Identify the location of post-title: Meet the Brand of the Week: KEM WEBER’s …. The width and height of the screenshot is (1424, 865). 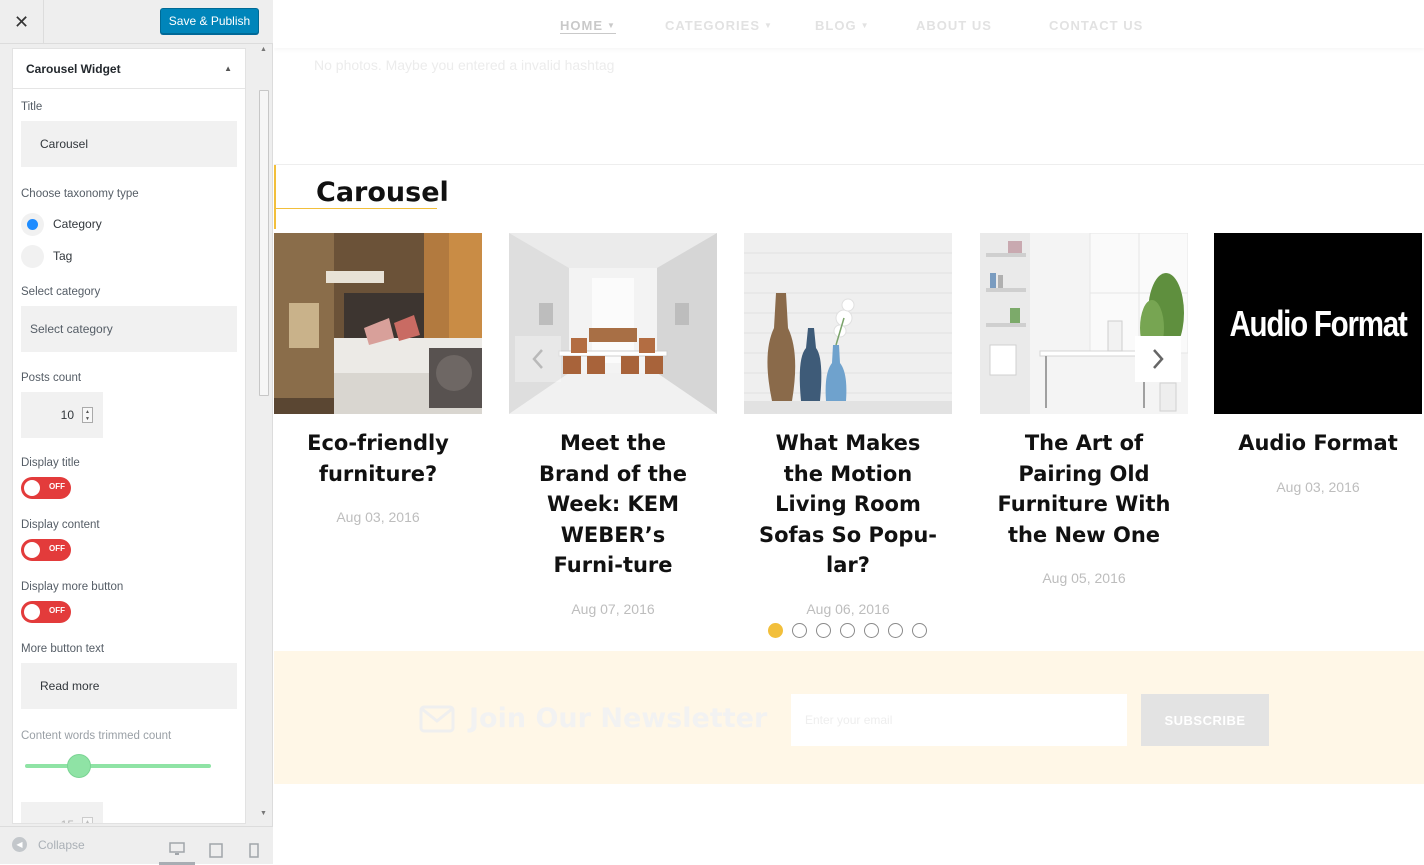
(613, 504).